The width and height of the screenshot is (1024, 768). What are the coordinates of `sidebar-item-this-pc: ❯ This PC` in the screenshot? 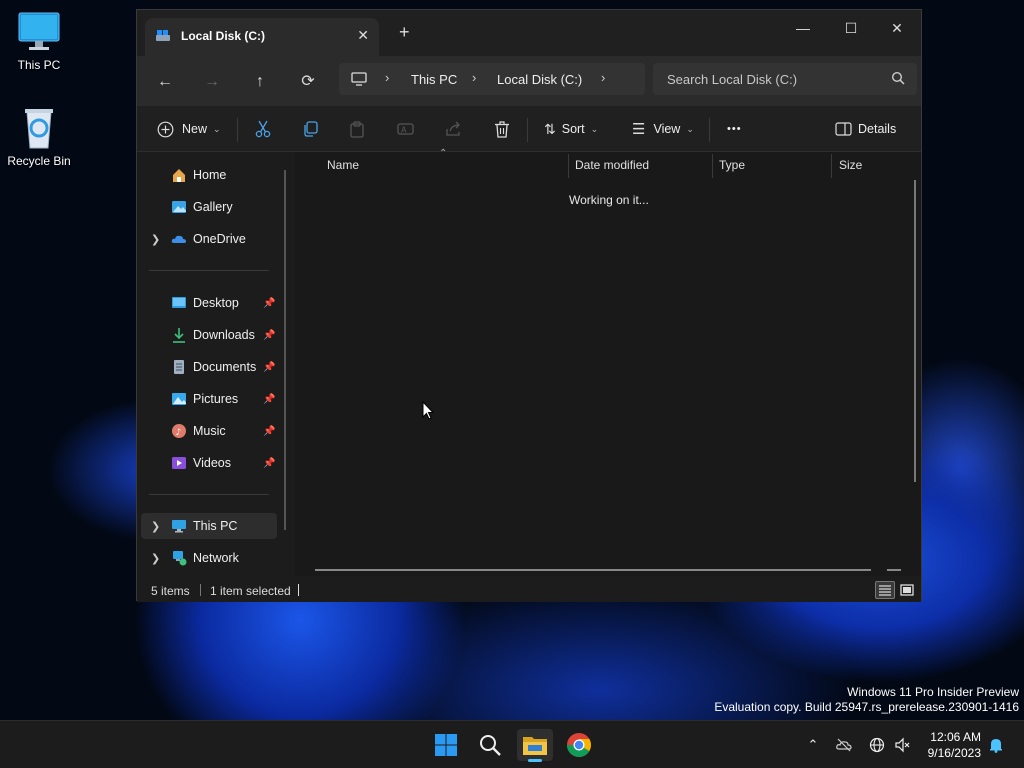 It's located at (209, 526).